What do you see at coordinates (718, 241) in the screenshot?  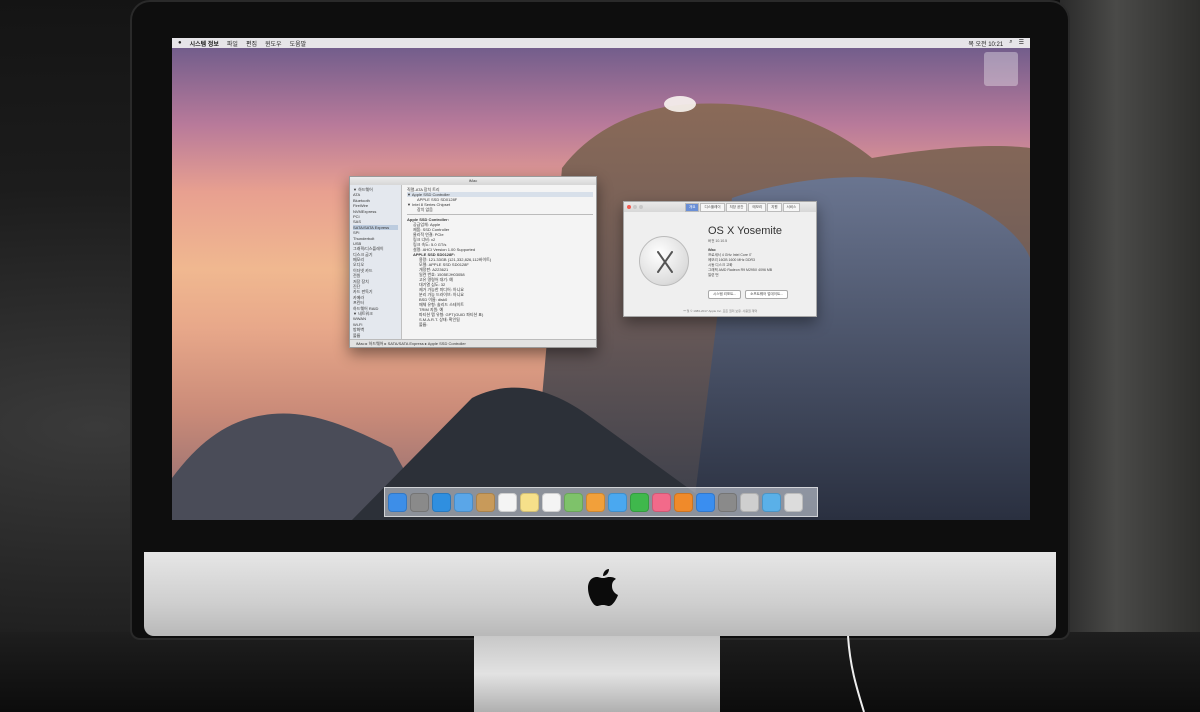 I see `os-version: 버전 10.10.5` at bounding box center [718, 241].